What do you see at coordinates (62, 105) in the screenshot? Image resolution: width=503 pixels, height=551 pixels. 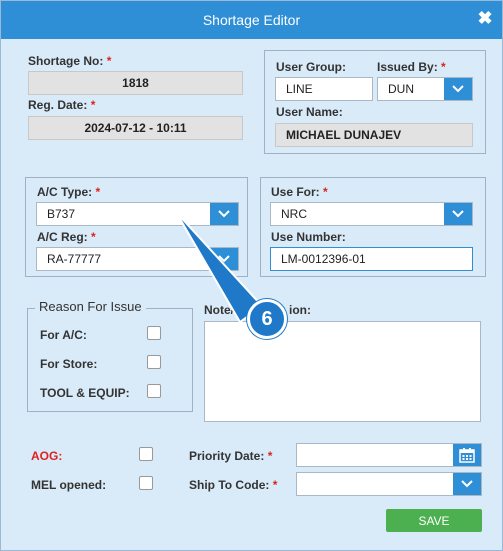 I see `reg-date-label: Reg. Date: *` at bounding box center [62, 105].